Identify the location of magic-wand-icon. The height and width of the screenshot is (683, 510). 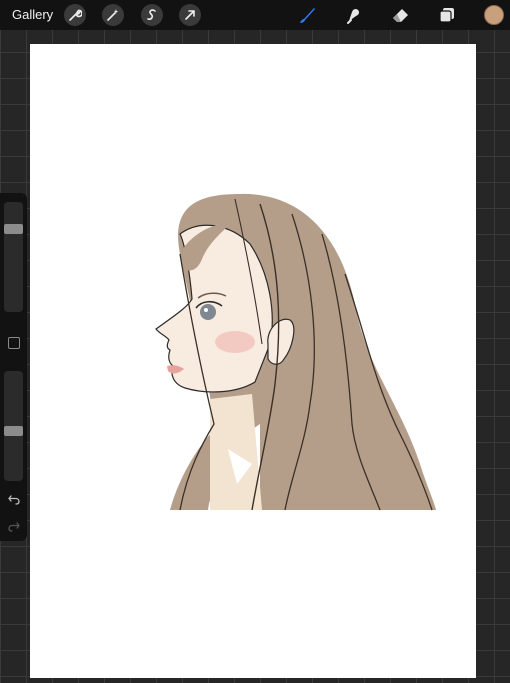
(113, 15).